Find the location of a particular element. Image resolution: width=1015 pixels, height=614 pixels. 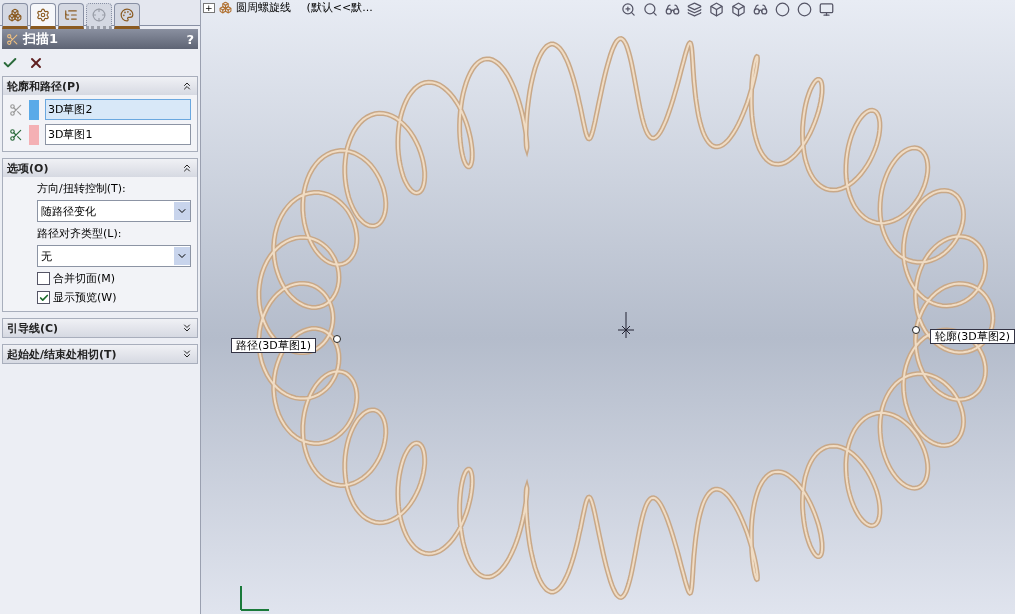

field-label: 方向/扭转控制(T): is located at coordinates (82, 188).